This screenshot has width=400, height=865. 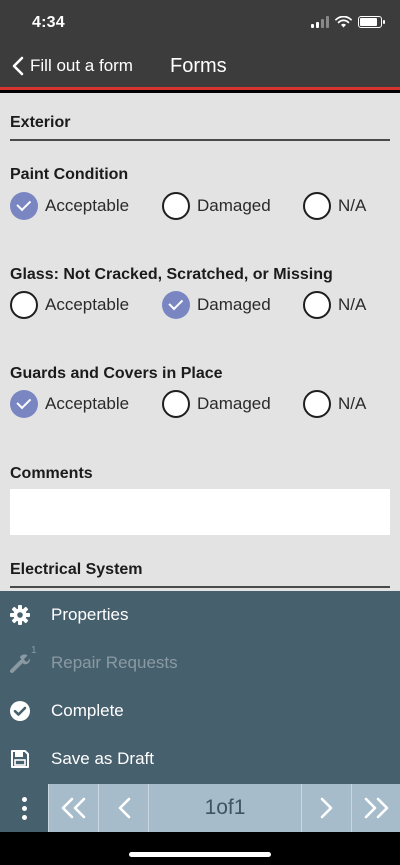 What do you see at coordinates (90, 614) in the screenshot?
I see `menu-item-label: Properties` at bounding box center [90, 614].